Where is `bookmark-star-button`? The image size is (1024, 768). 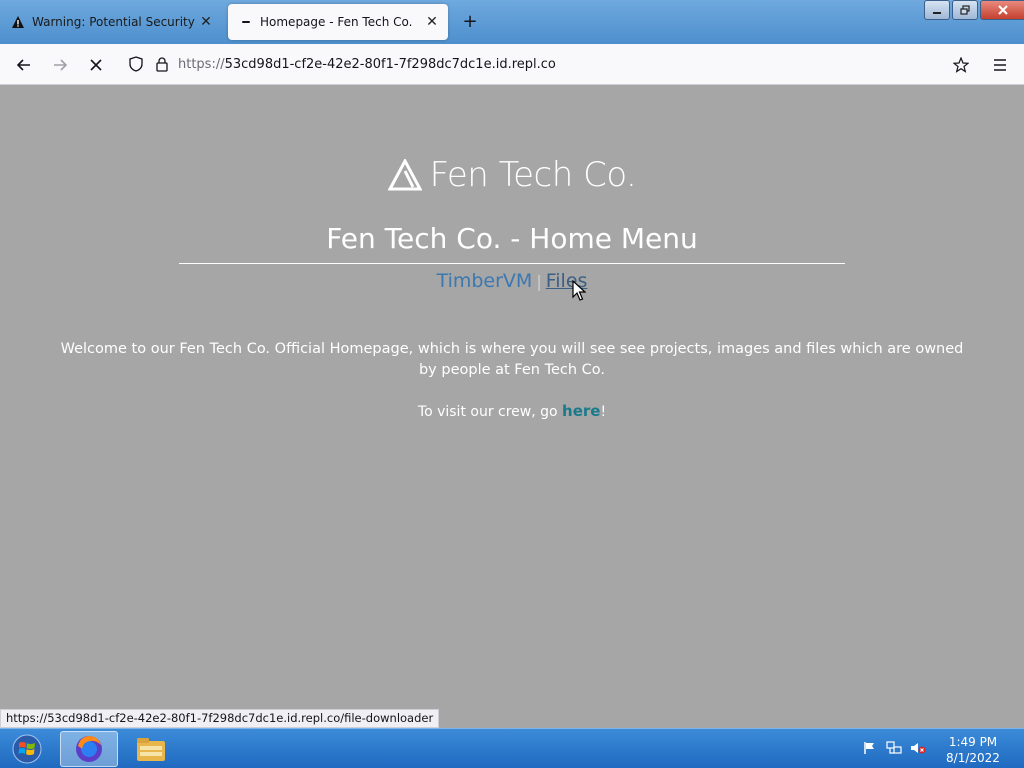
bookmark-star-button is located at coordinates (961, 65).